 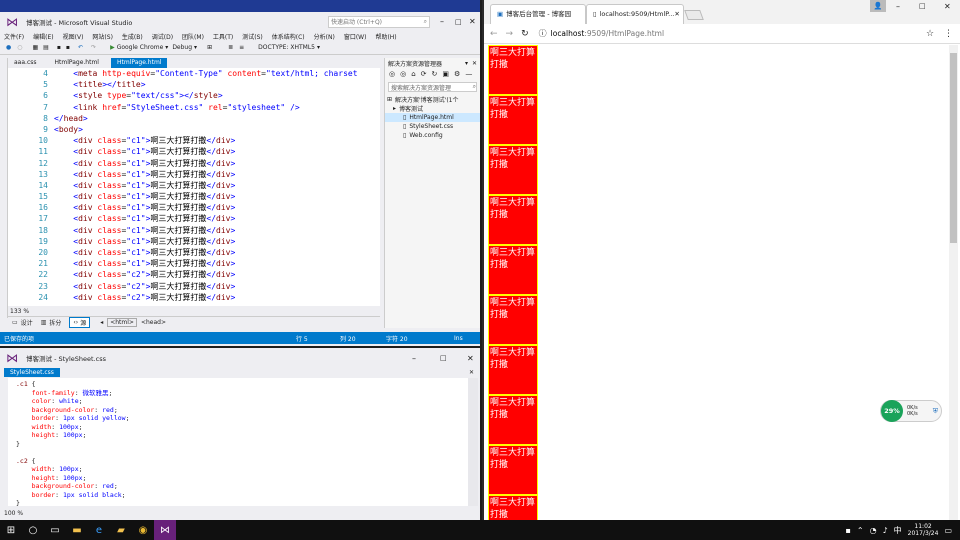 I want to click on menu-item: 团队(M), so click(x=193, y=36).